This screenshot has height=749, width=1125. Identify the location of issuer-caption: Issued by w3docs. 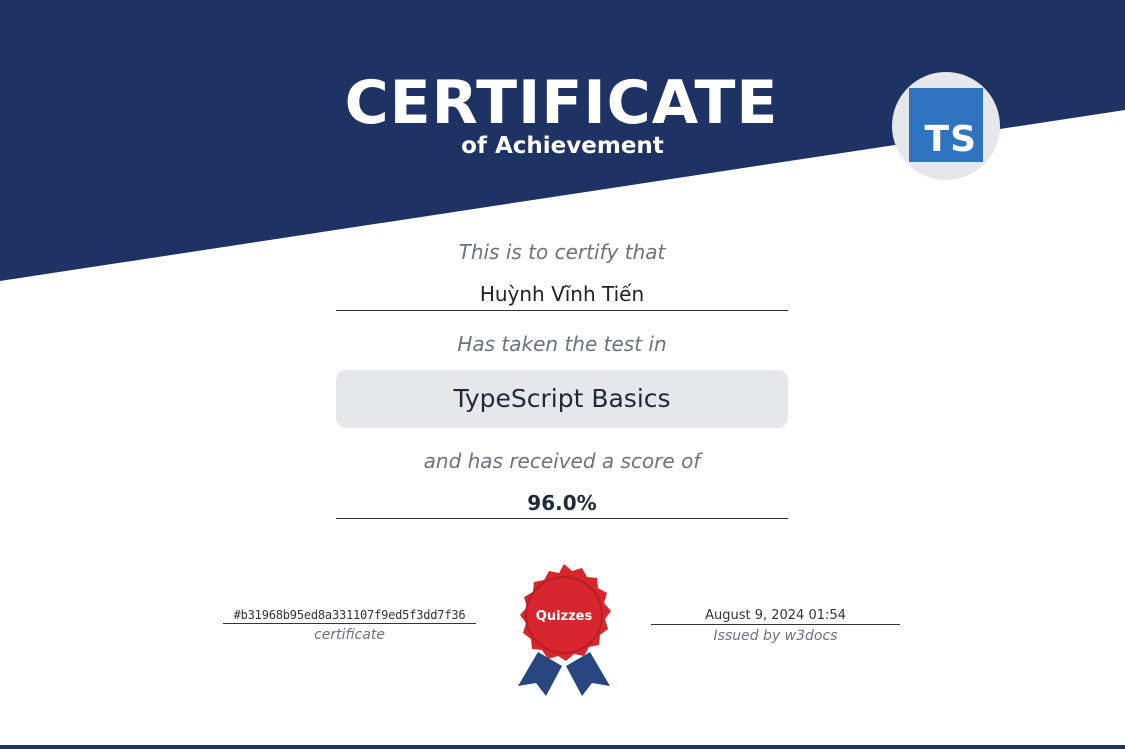
(775, 636).